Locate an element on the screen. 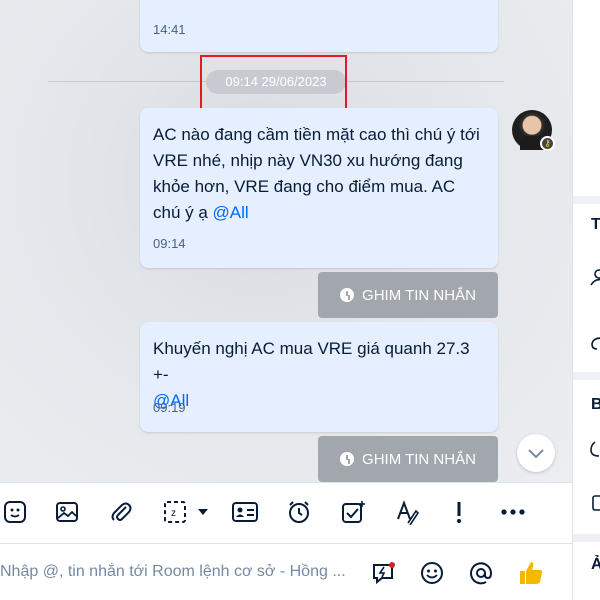 The height and width of the screenshot is (600, 600). message-time: 09:14 is located at coordinates (169, 243).